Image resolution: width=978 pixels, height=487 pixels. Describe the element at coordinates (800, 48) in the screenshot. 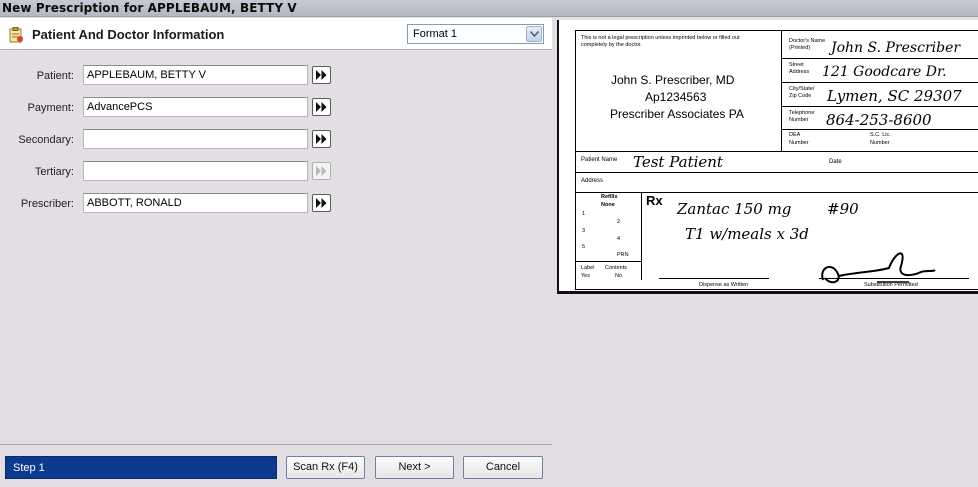

I see `printed-label: (Printed)` at that location.